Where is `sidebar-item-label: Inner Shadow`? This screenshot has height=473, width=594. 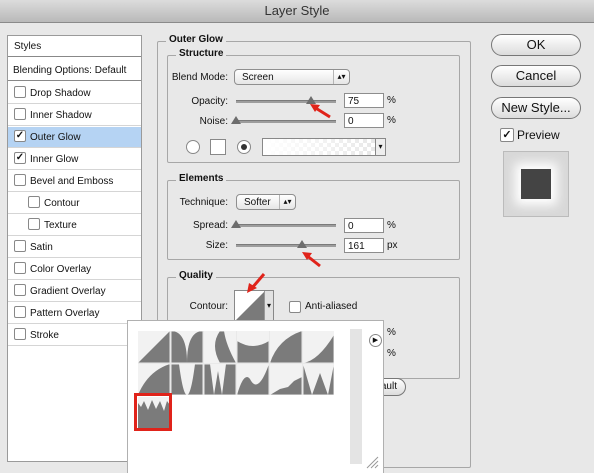 sidebar-item-label: Inner Shadow is located at coordinates (61, 115).